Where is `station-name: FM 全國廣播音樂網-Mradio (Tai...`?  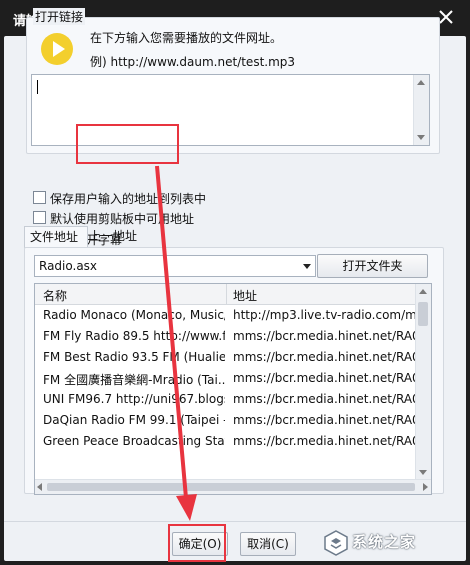
station-name: FM 全國廣播音樂網-Mradio (Tai... is located at coordinates (134, 380).